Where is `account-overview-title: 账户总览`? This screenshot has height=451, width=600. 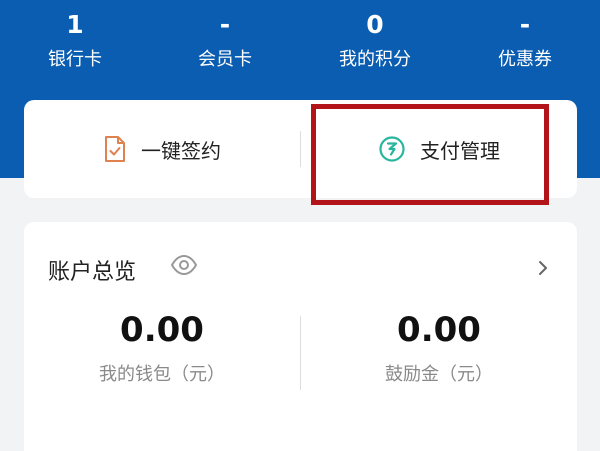
account-overview-title: 账户总览 is located at coordinates (92, 272).